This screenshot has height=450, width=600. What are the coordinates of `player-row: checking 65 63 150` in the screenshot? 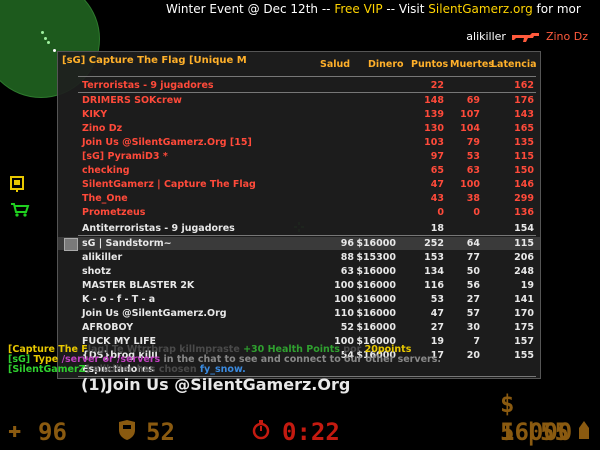 It's located at (299, 170).